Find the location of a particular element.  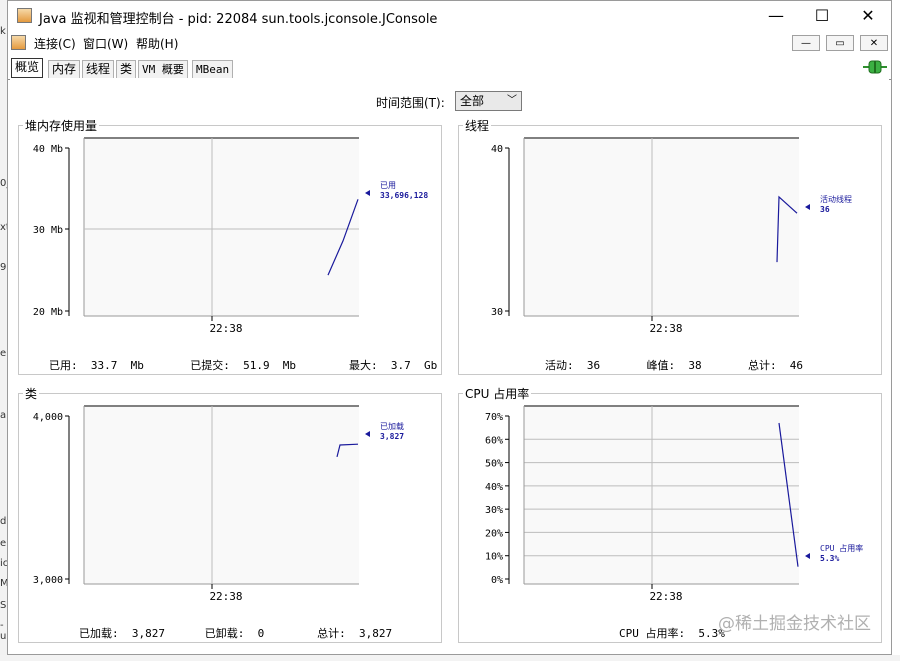

threads-ytick: 30 is located at coordinates (497, 312).